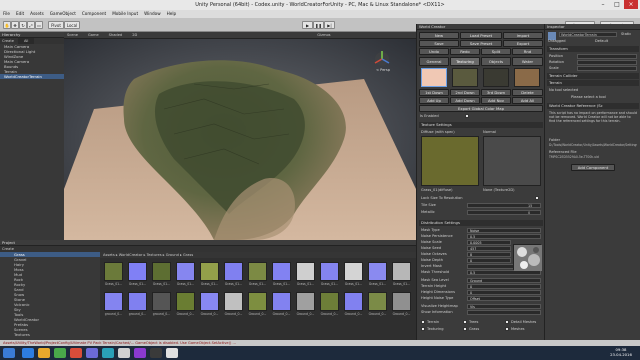 The width and height of the screenshot is (640, 360). Describe the element at coordinates (504, 230) in the screenshot. I see `setting-field: Noise` at that location.